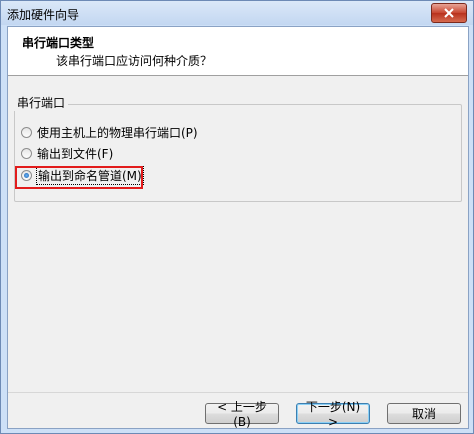 Image resolution: width=474 pixels, height=434 pixels. What do you see at coordinates (117, 132) in the screenshot?
I see `radio-label: 使用主机上的物理串行端口(P)` at bounding box center [117, 132].